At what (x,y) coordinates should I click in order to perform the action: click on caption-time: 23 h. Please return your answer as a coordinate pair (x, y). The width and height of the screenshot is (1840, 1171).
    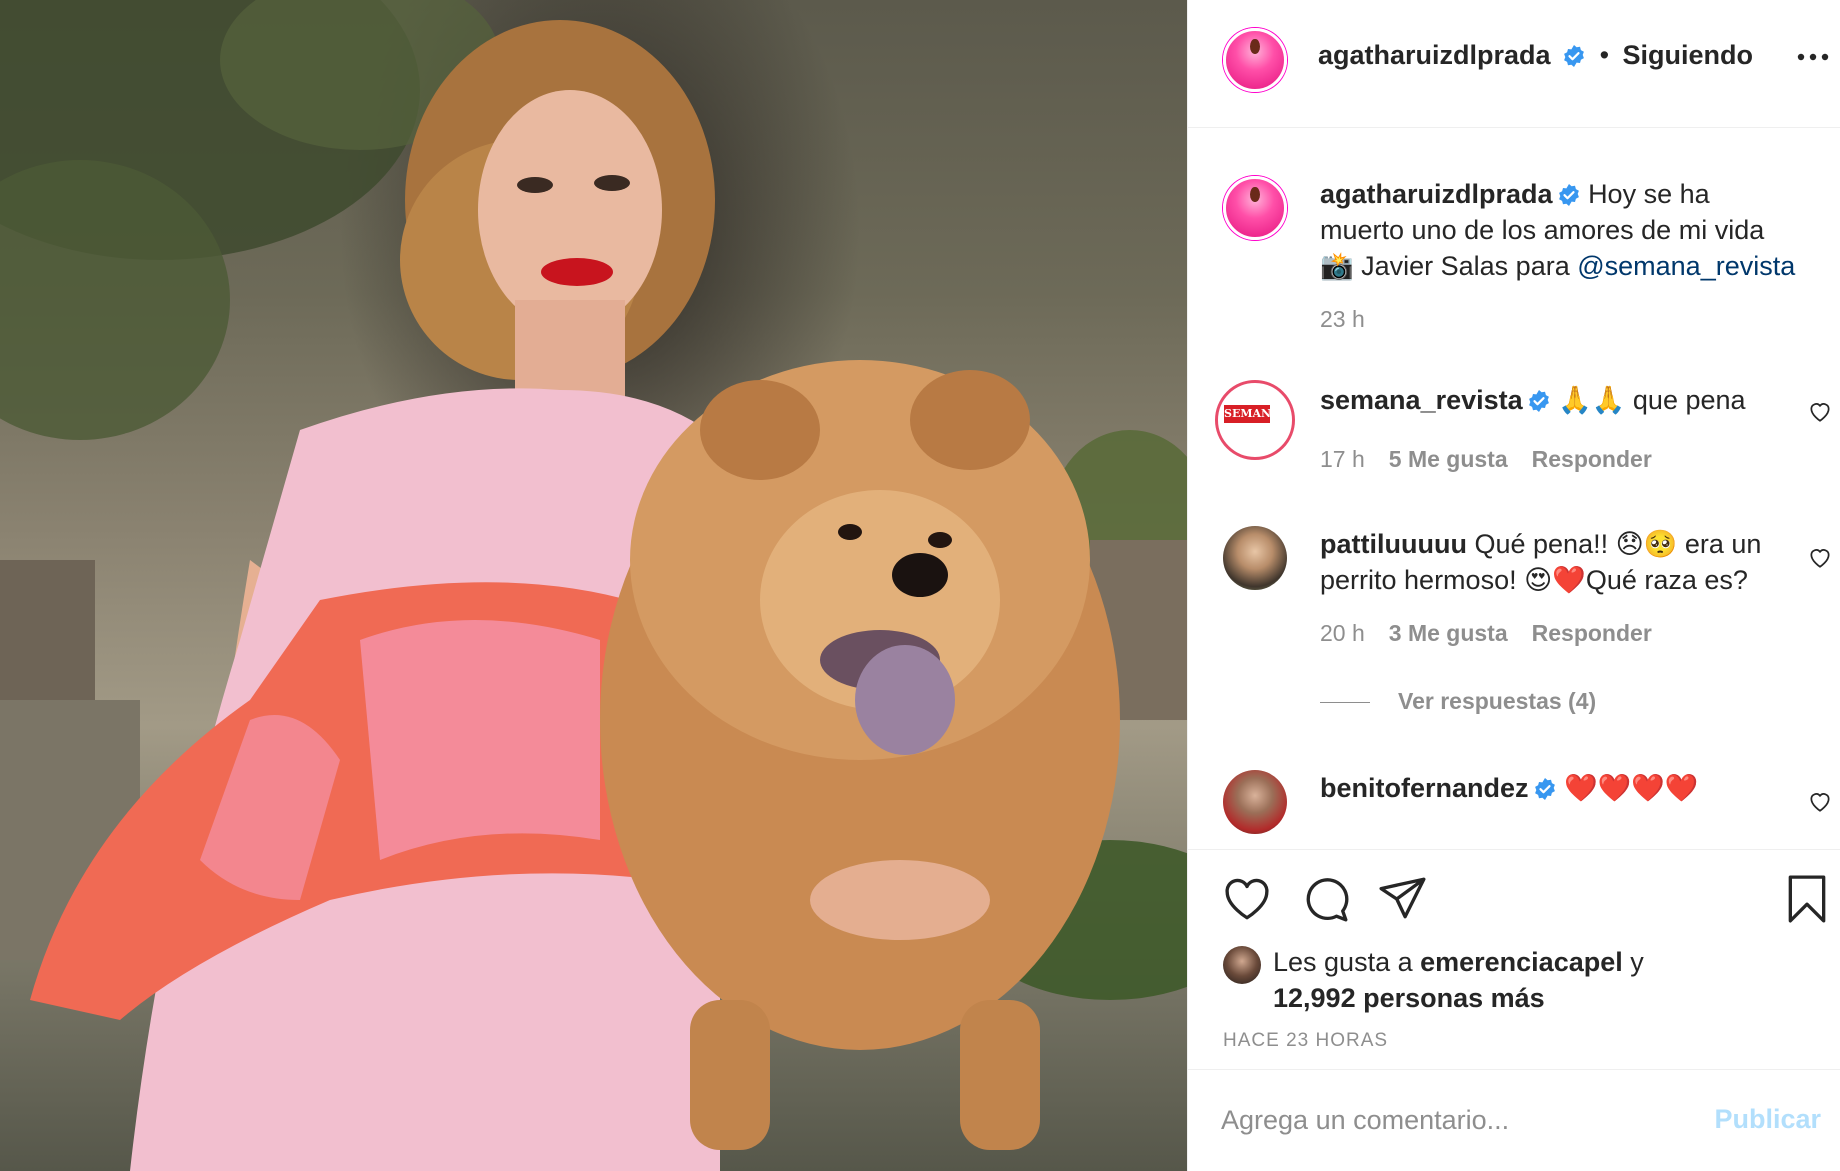
    Looking at the image, I should click on (1342, 319).